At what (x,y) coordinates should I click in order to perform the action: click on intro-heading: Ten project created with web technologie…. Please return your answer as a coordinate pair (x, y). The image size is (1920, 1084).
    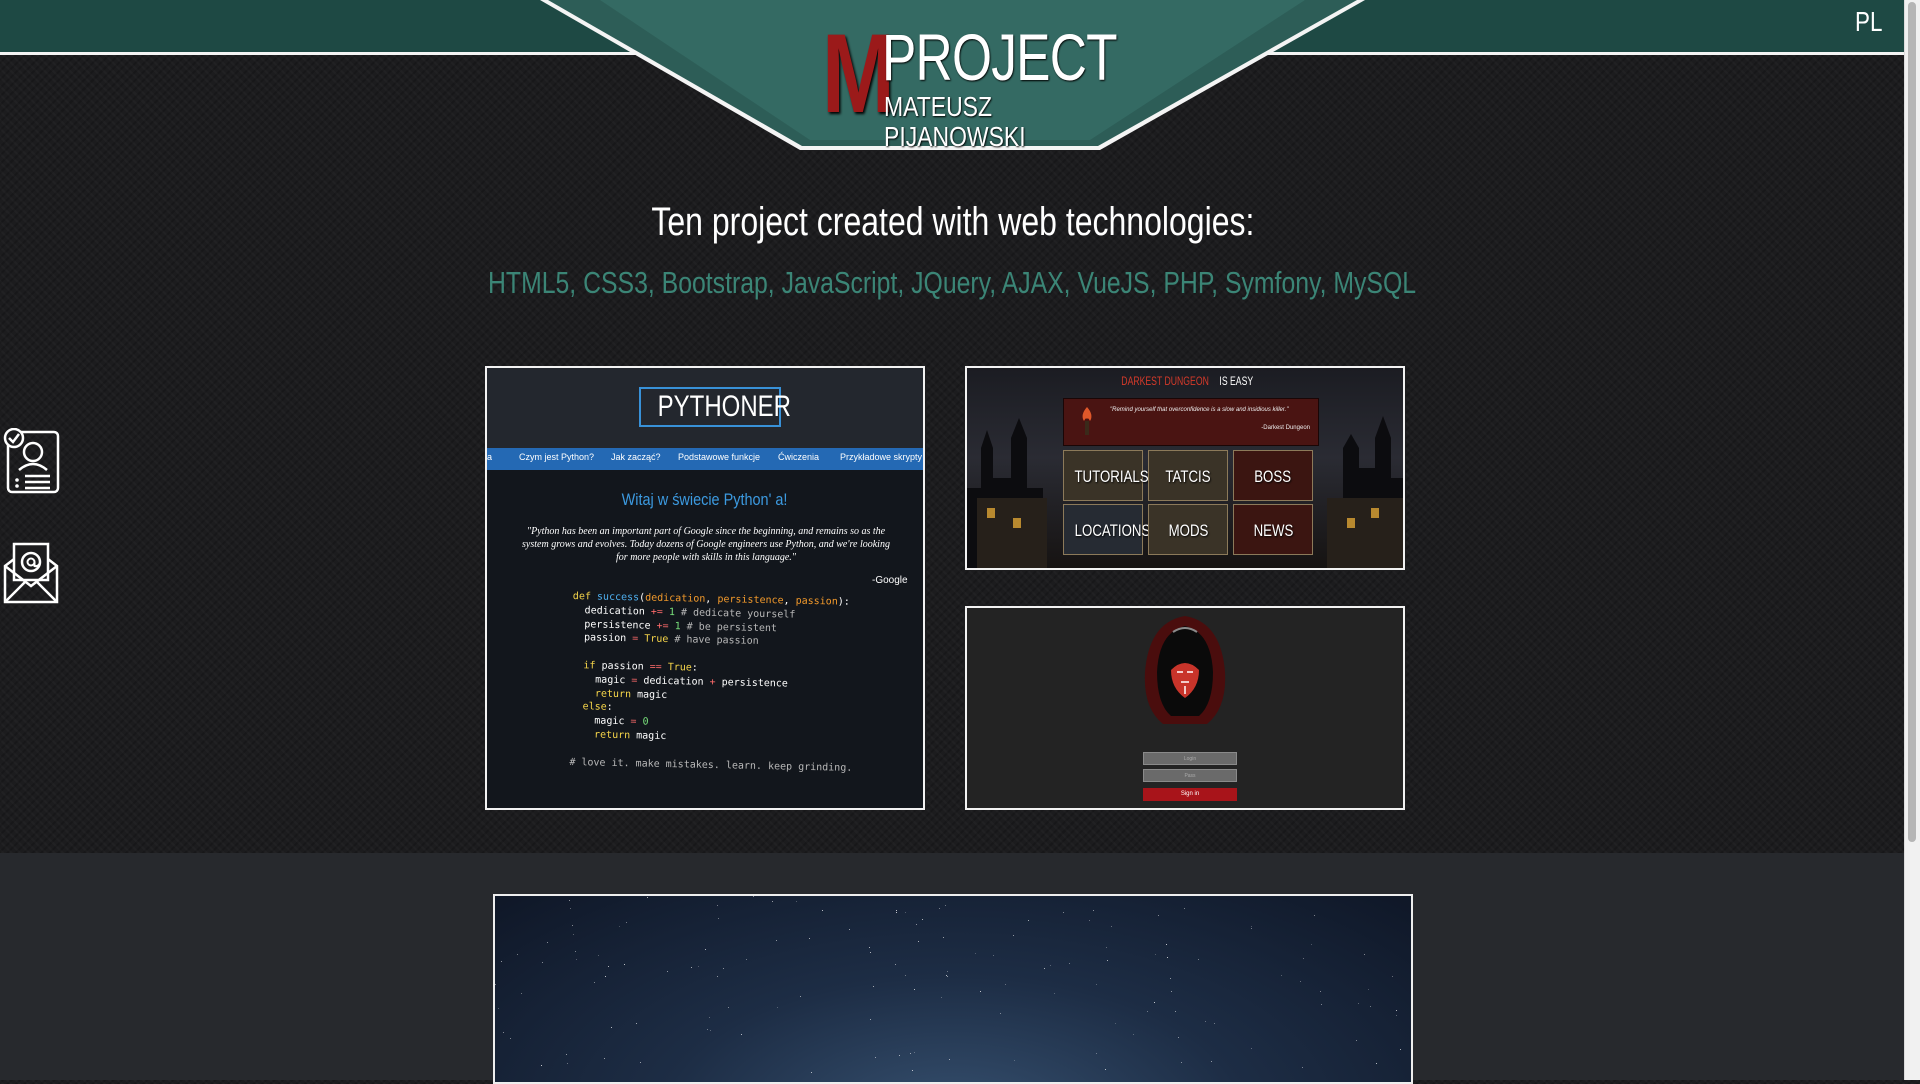
    Looking at the image, I should click on (952, 222).